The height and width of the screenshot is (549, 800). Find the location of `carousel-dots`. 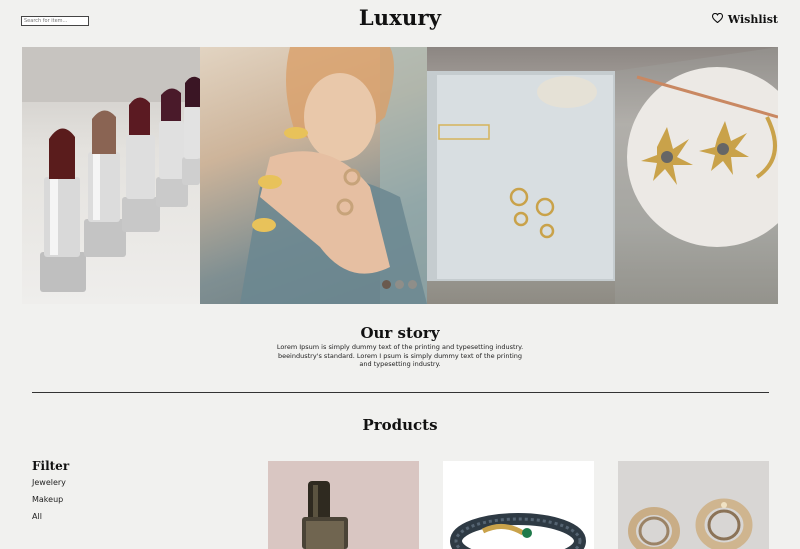

carousel-dots is located at coordinates (399, 284).